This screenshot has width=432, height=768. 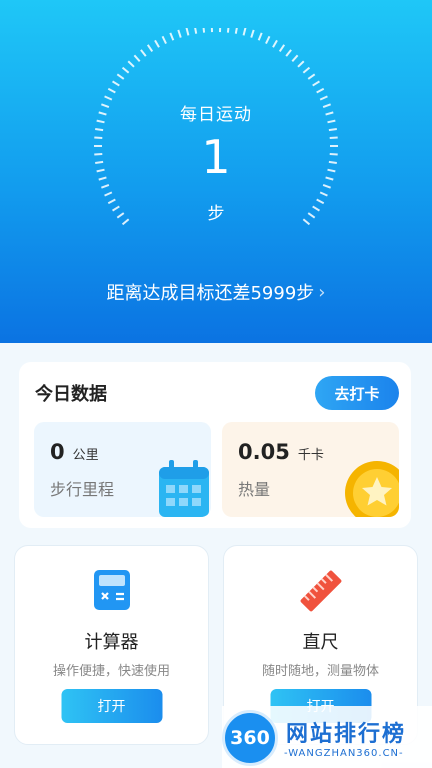 I want to click on calculator-icon, so click(x=111, y=590).